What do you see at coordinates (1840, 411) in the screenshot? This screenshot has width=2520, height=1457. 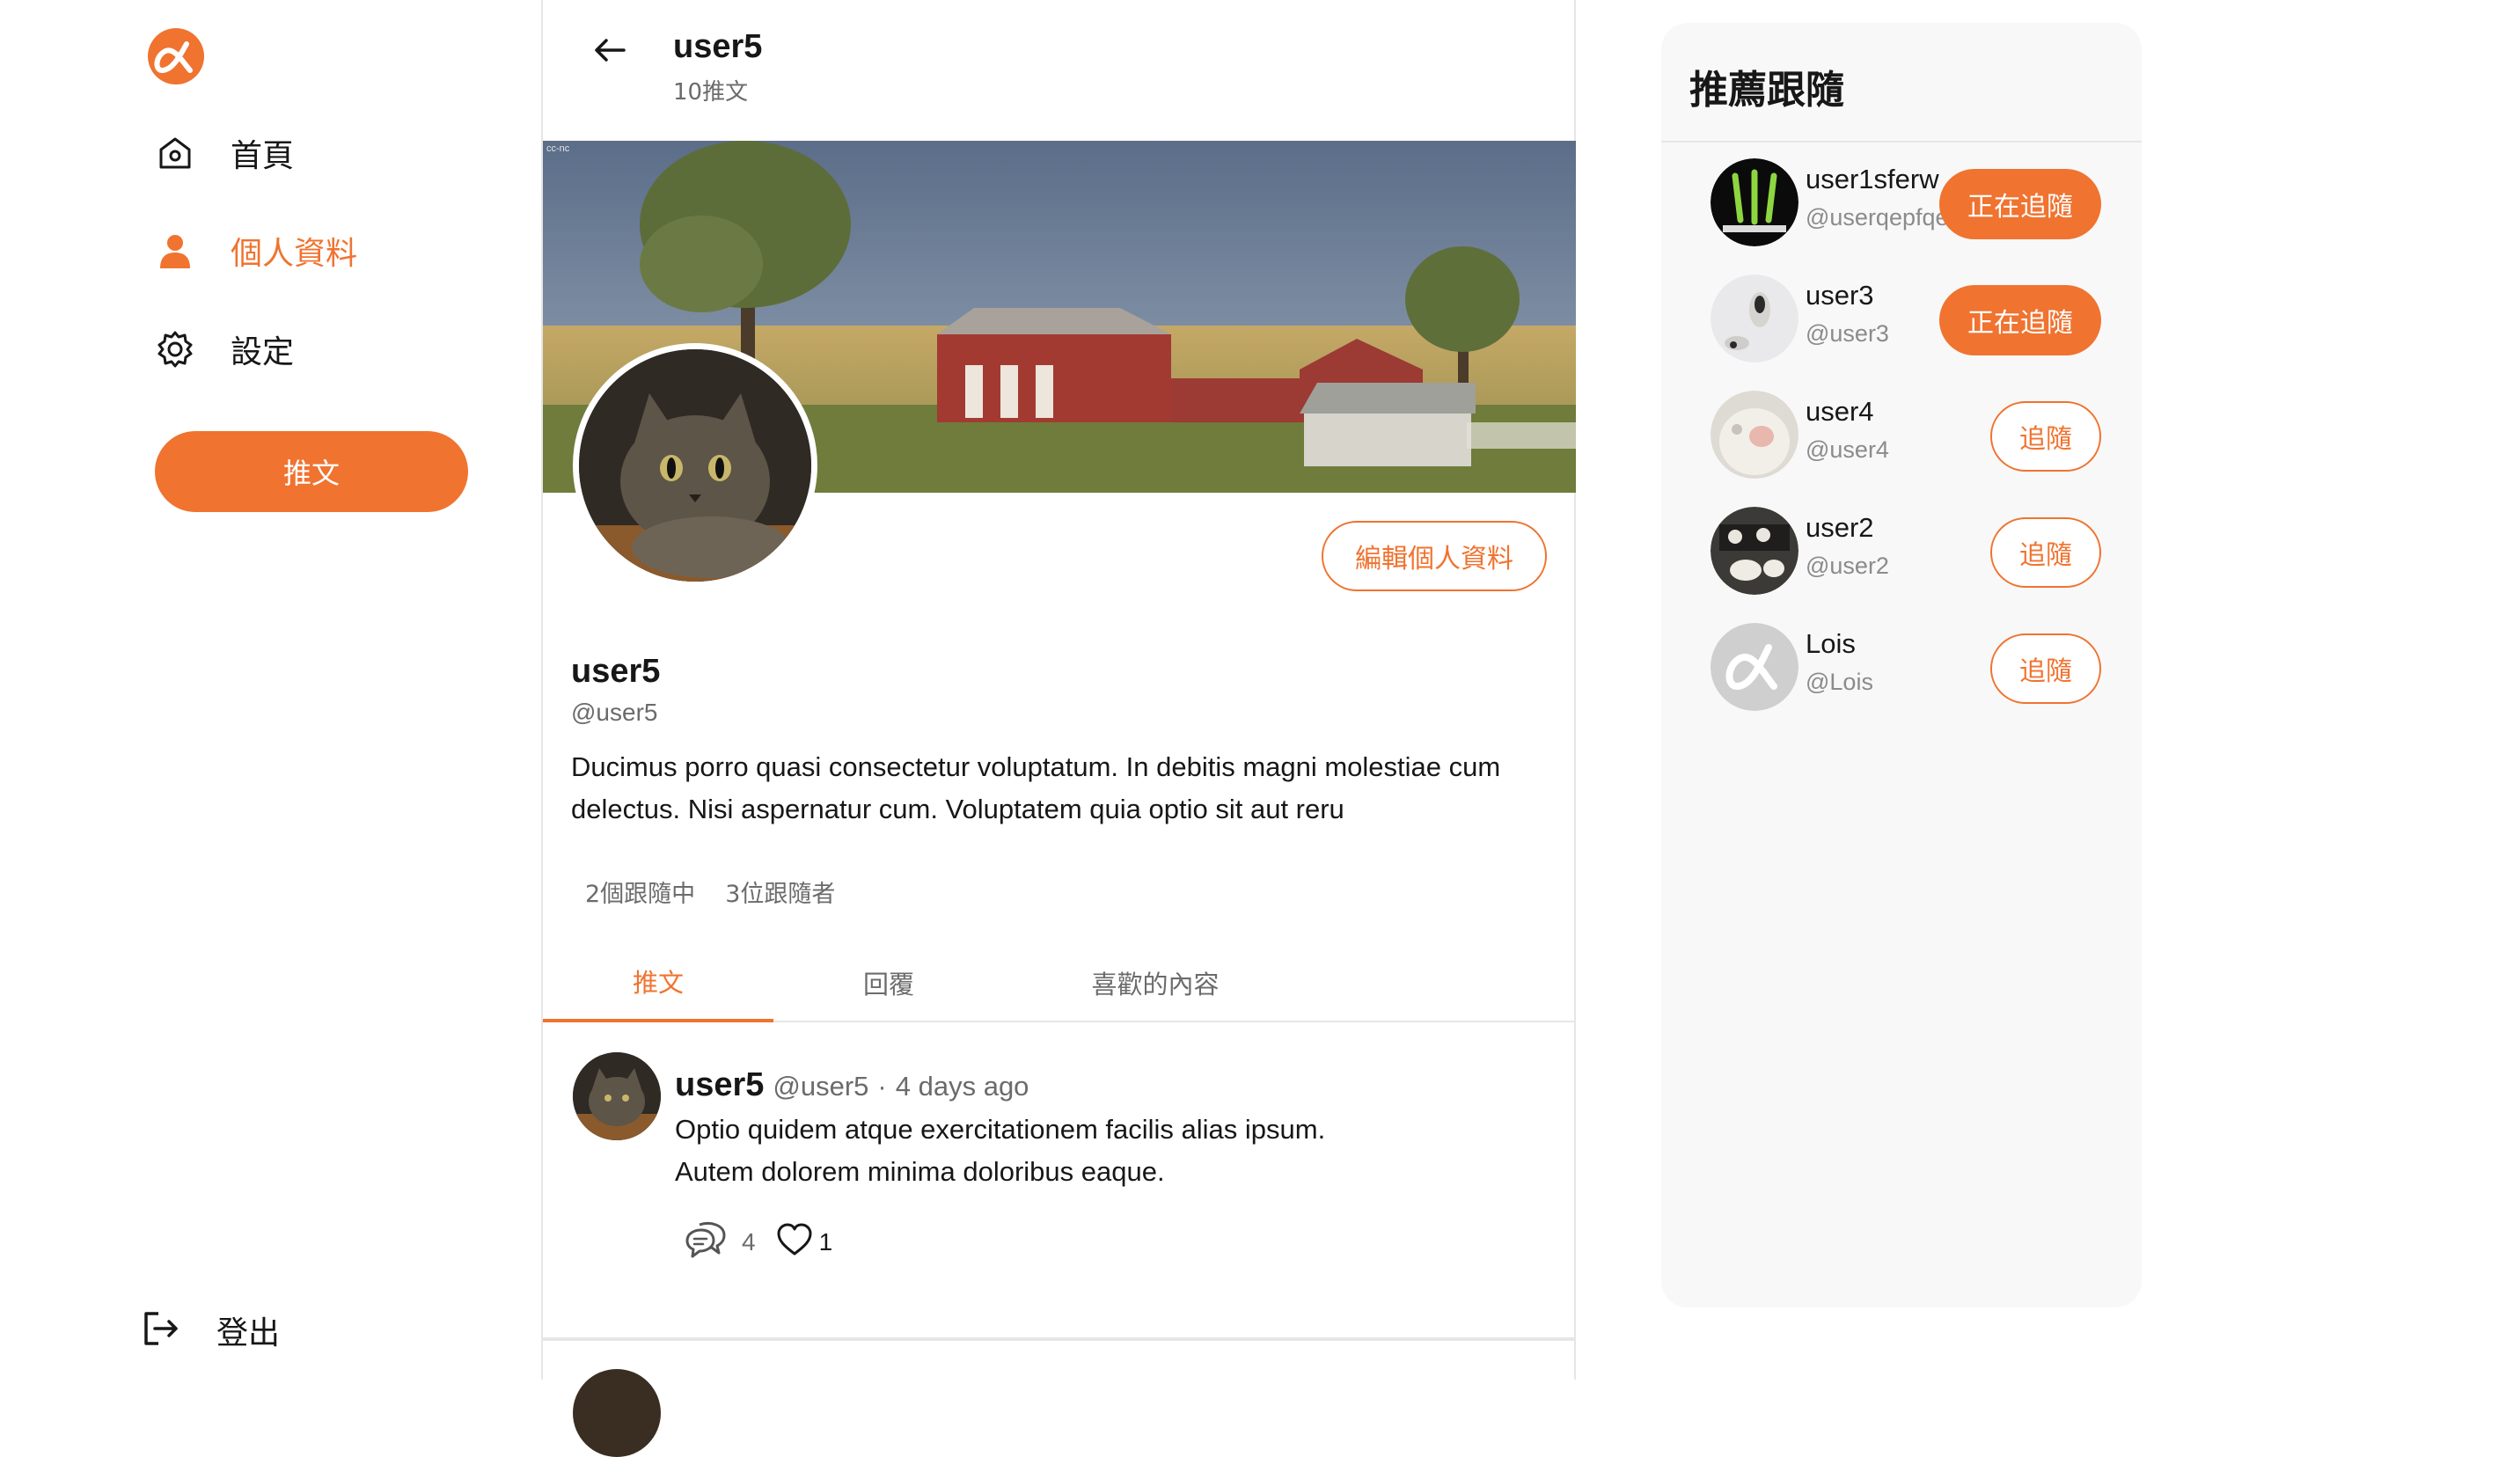 I see `recommend-user-name: user4` at bounding box center [1840, 411].